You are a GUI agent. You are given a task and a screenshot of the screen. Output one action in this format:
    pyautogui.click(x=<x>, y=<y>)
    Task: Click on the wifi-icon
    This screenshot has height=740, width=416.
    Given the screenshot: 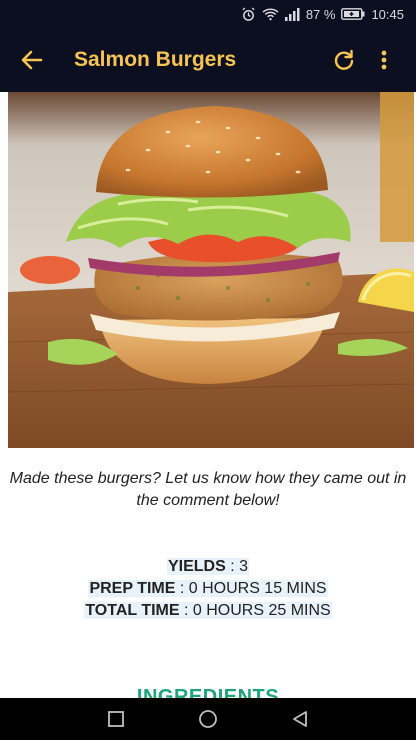 What is the action you would take?
    pyautogui.click(x=270, y=14)
    